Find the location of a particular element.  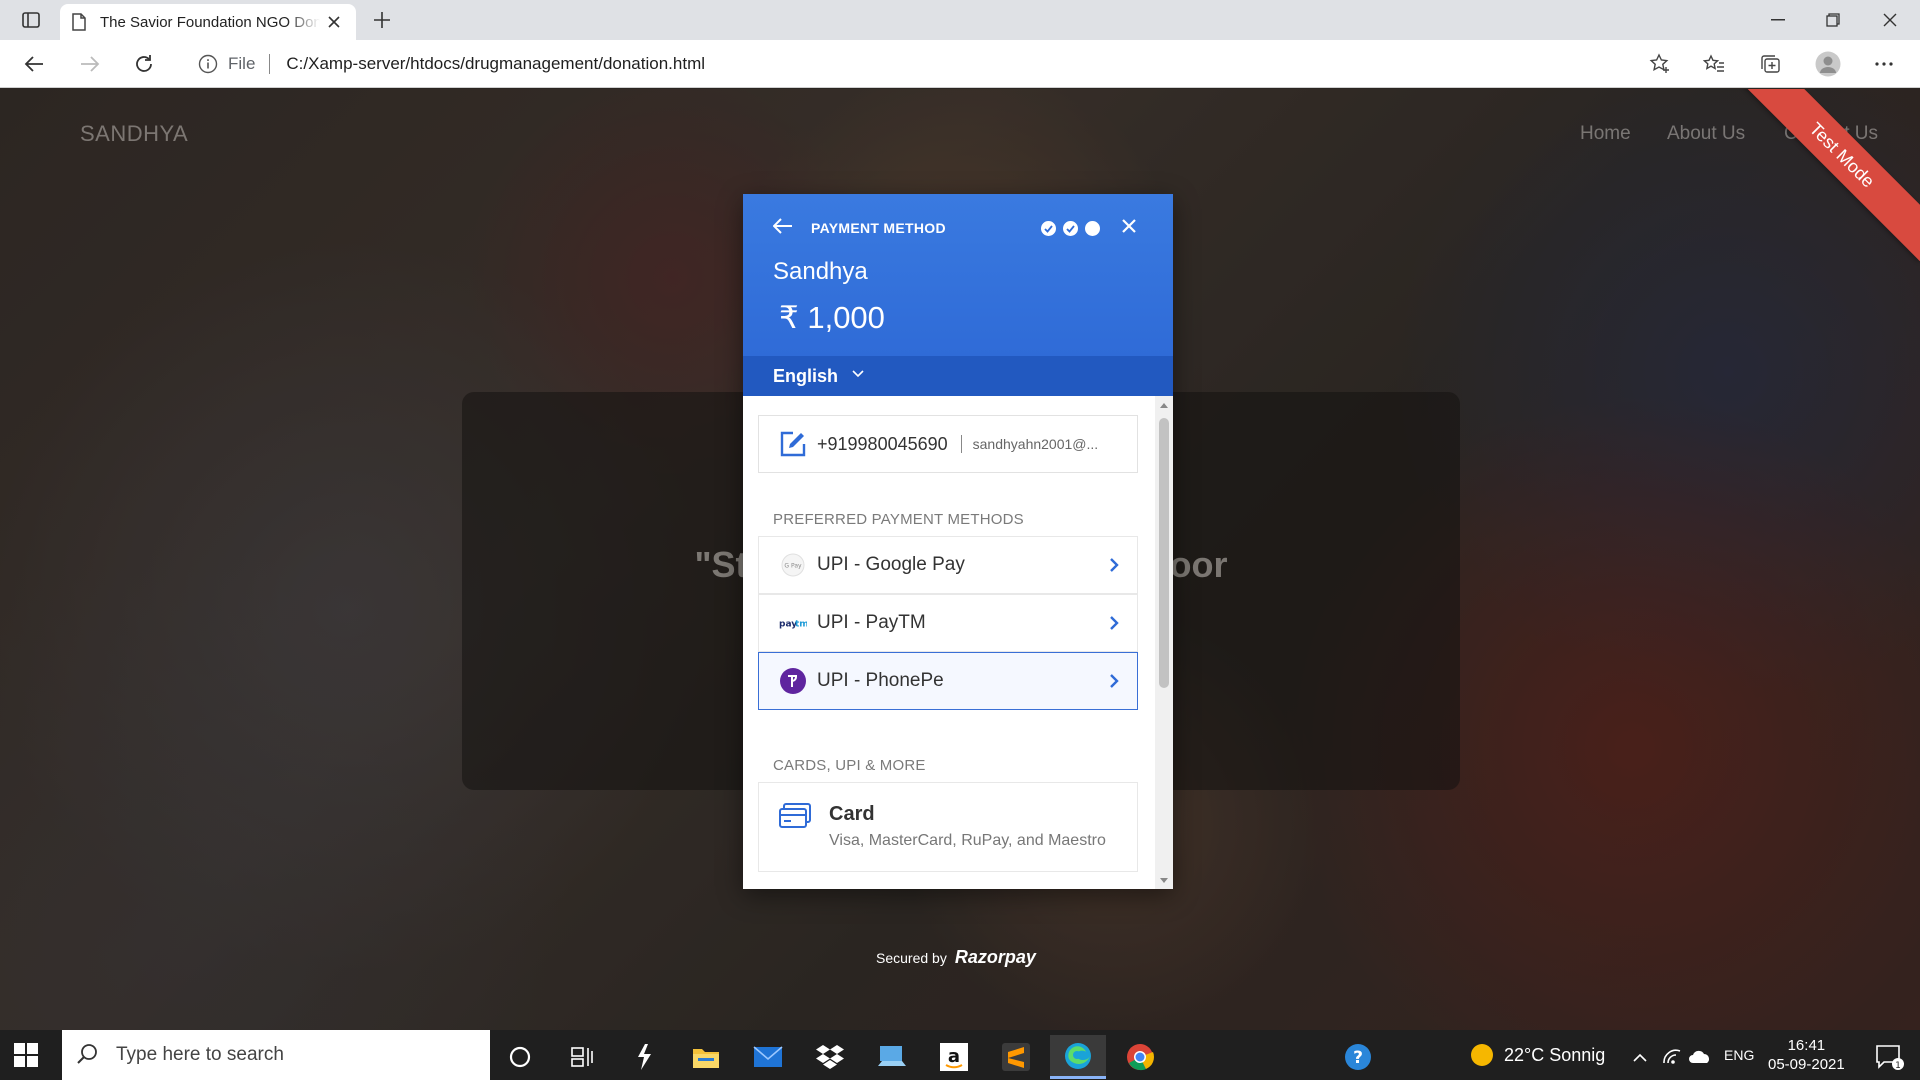

paytm-icon: pay tm is located at coordinates (793, 623).